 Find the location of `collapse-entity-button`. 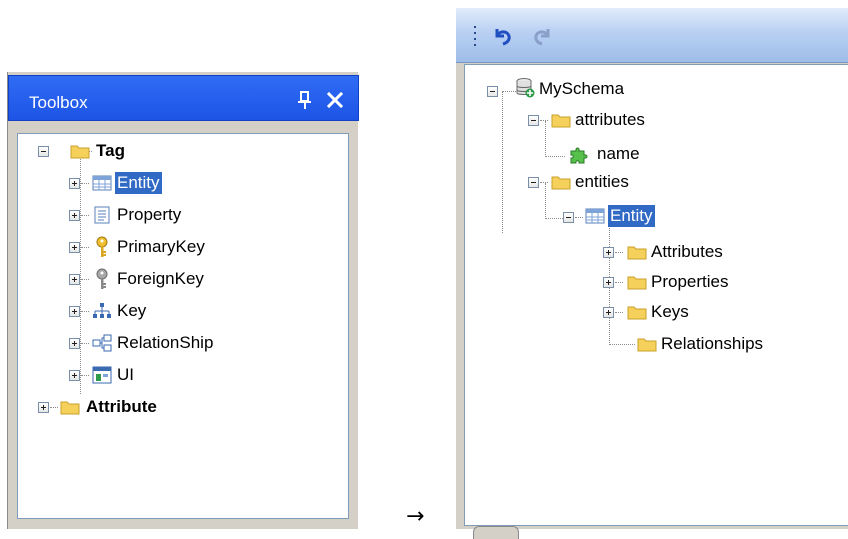

collapse-entity-button is located at coordinates (568, 217).